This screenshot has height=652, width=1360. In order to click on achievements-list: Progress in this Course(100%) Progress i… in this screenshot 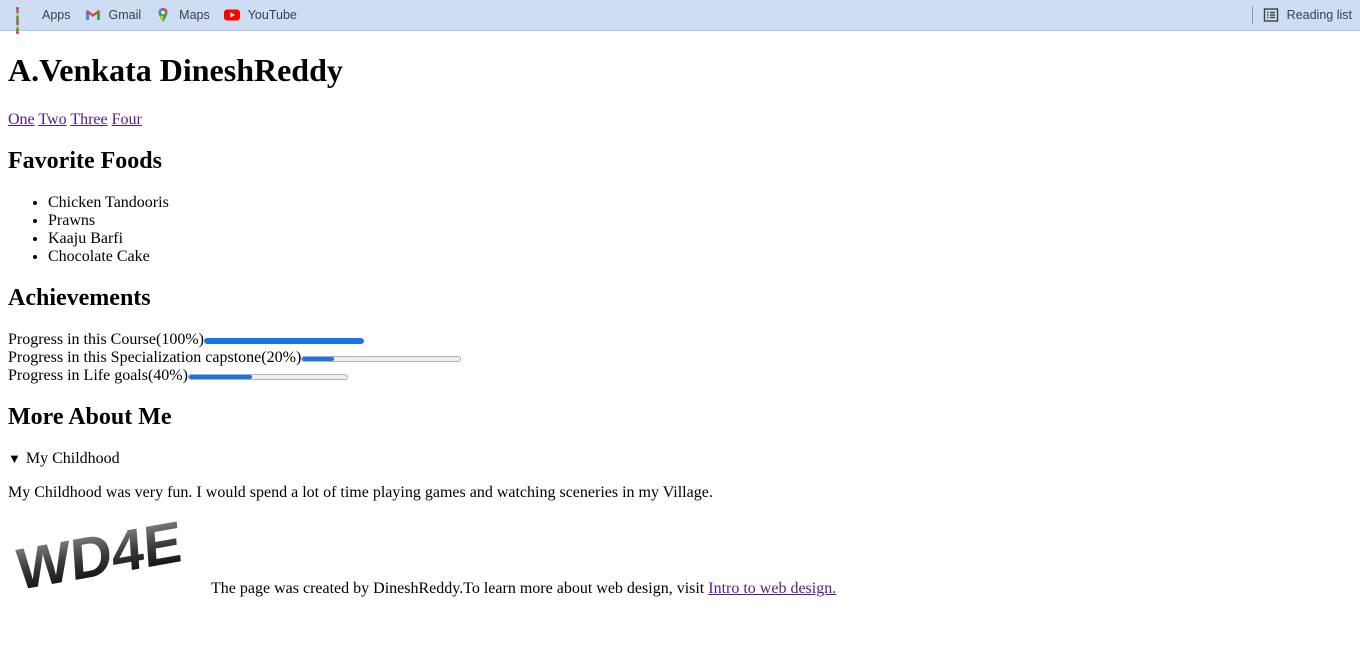, I will do `click(680, 358)`.